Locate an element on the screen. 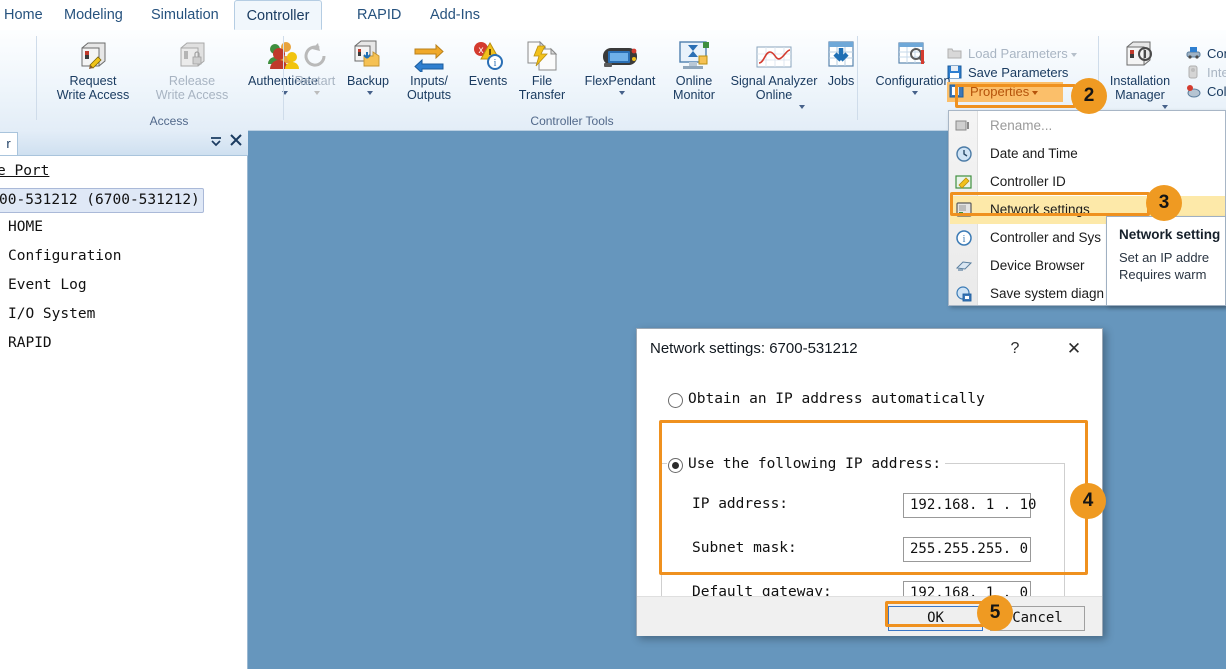  properties-button: Properties is located at coordinates (1005, 92).